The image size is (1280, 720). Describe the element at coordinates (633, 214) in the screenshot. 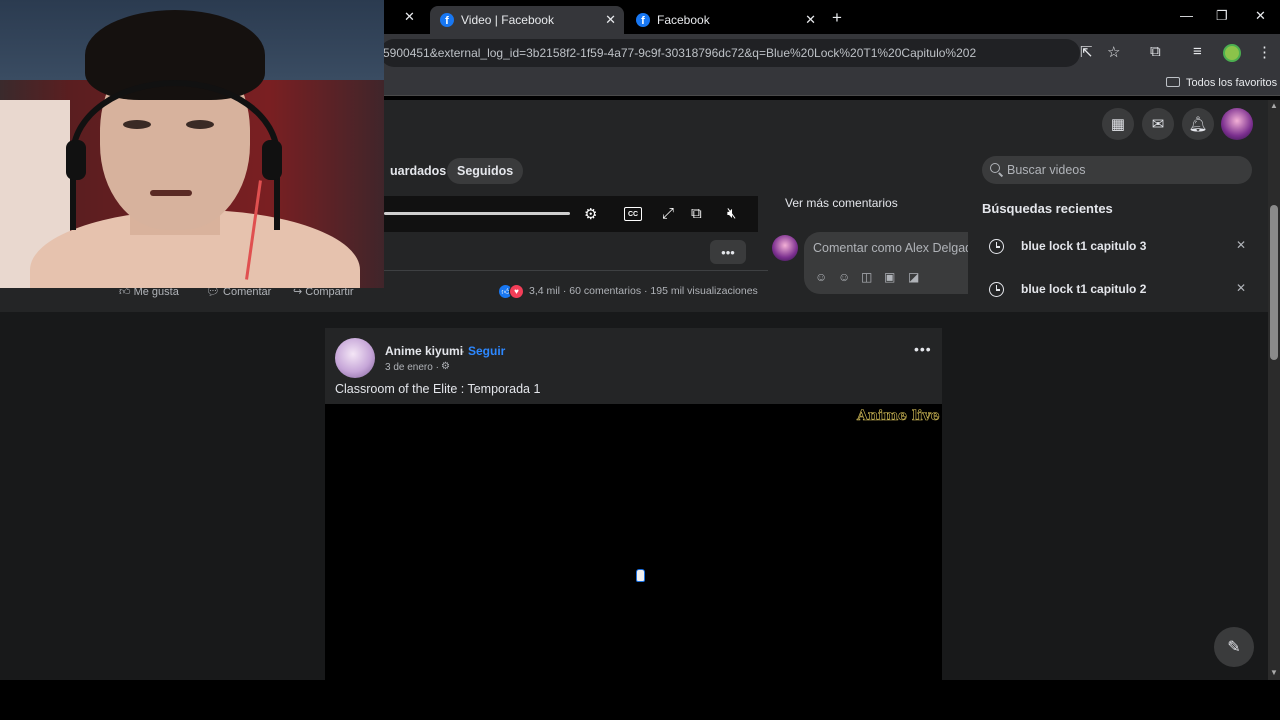

I see `closed-captions-icon: CC` at that location.